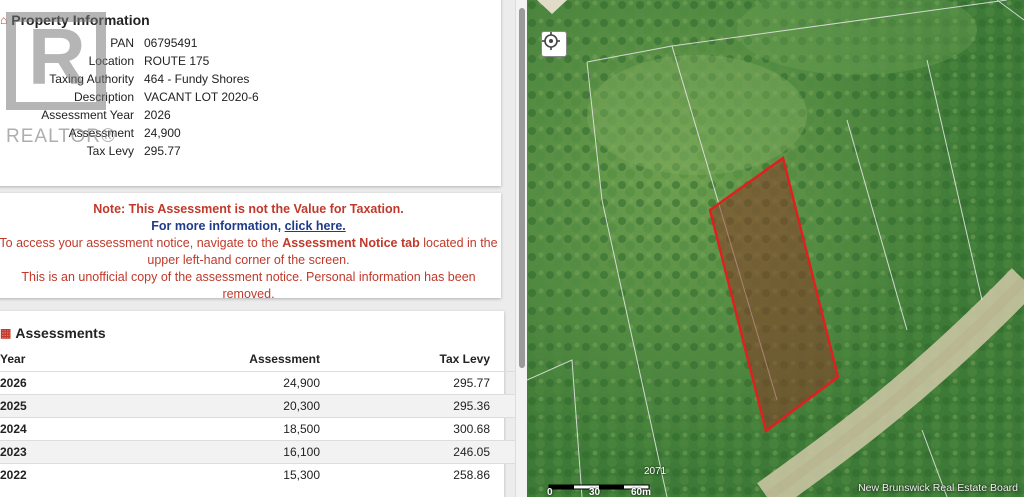 This screenshot has height=497, width=1024. Describe the element at coordinates (57, 56) in the screenshot. I see `realtor-logo-r: R` at that location.